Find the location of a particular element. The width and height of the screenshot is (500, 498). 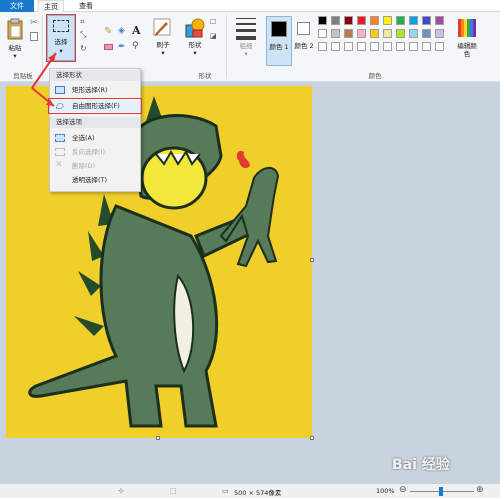

image-size: 500 × 574像素 is located at coordinates (258, 493).